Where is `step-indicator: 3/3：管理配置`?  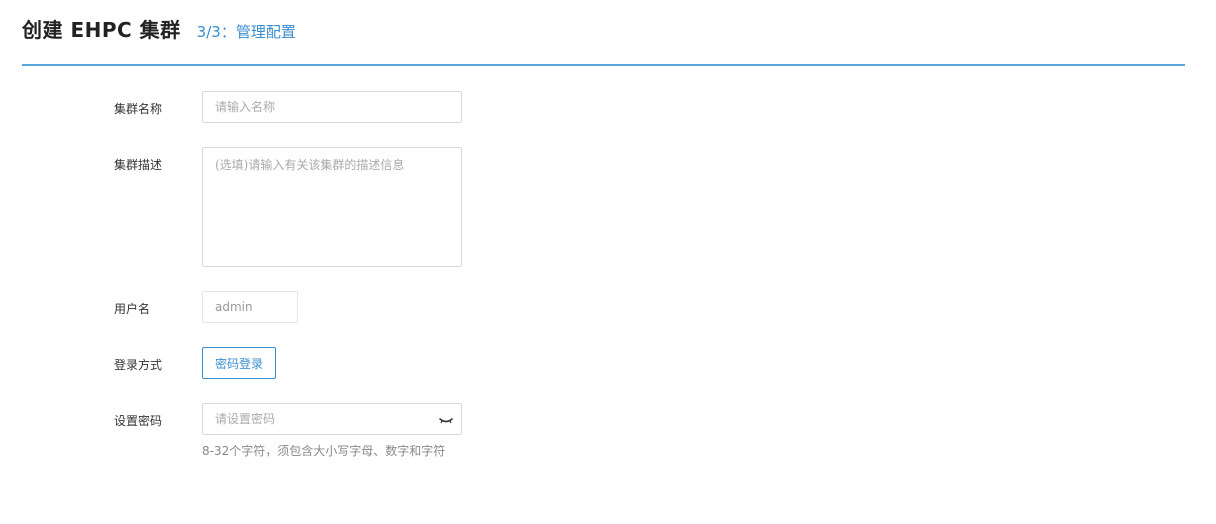 step-indicator: 3/3：管理配置 is located at coordinates (246, 32).